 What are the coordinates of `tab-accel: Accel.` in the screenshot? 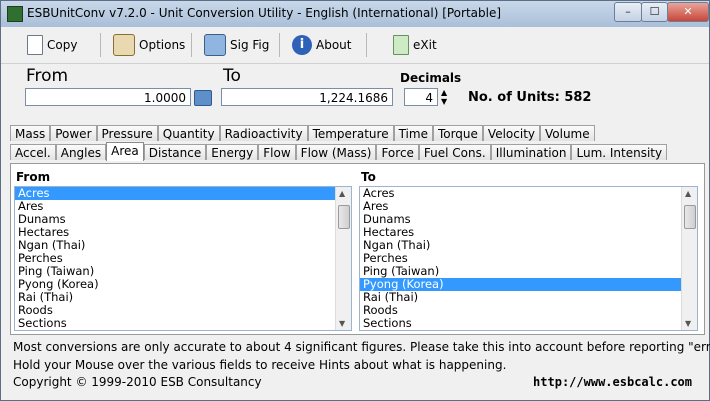 It's located at (33, 152).